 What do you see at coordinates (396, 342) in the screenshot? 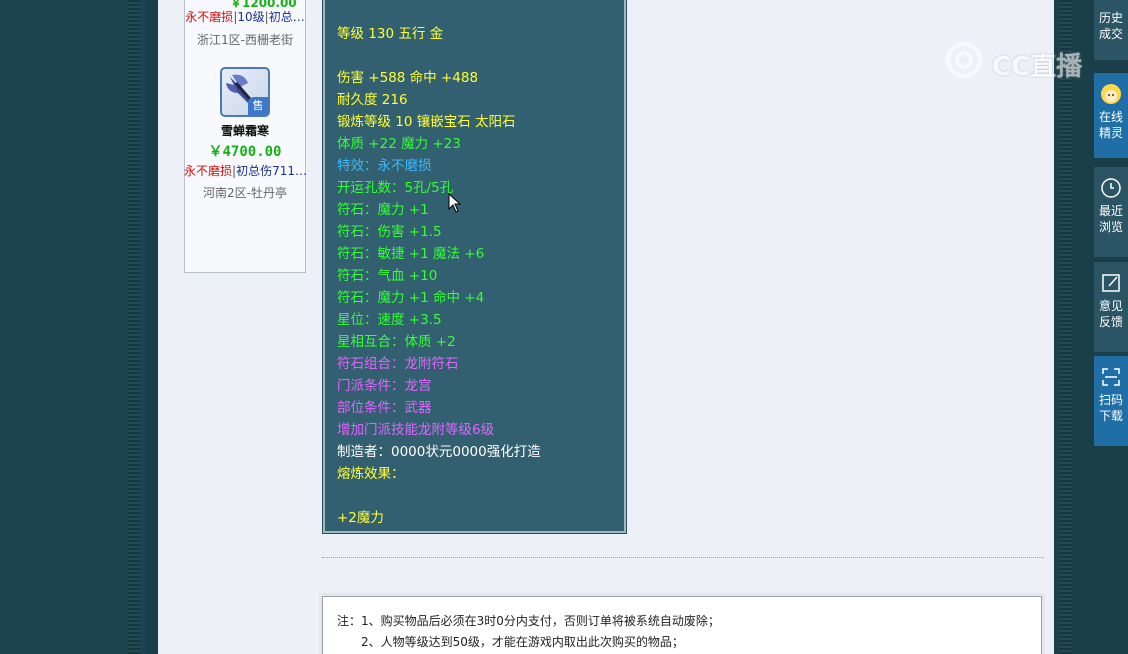
I see `attr-star-match: 星相互合：体质 +2` at bounding box center [396, 342].